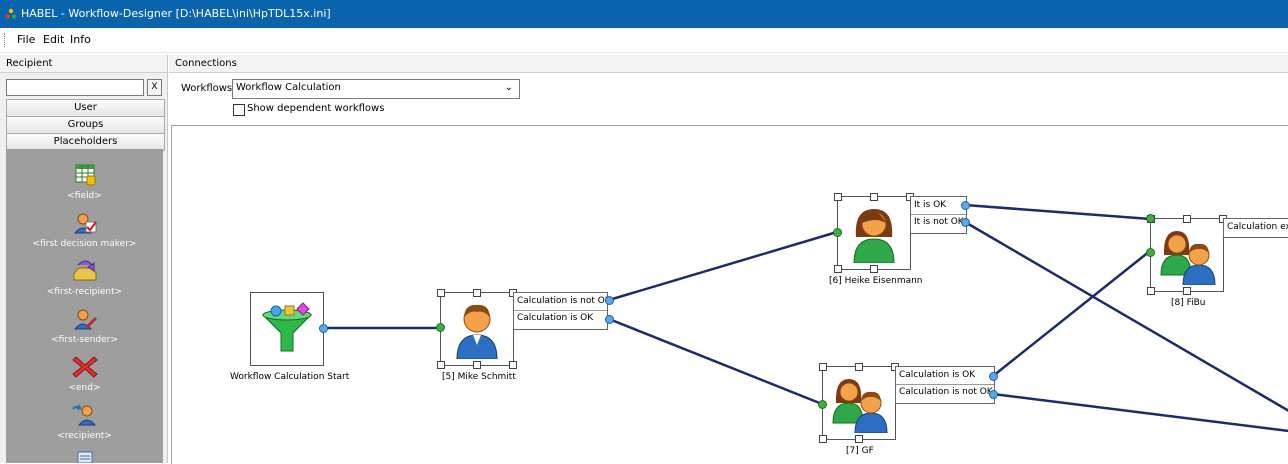 The width and height of the screenshot is (1288, 464). What do you see at coordinates (85, 108) in the screenshot?
I see `category-user-button: User` at bounding box center [85, 108].